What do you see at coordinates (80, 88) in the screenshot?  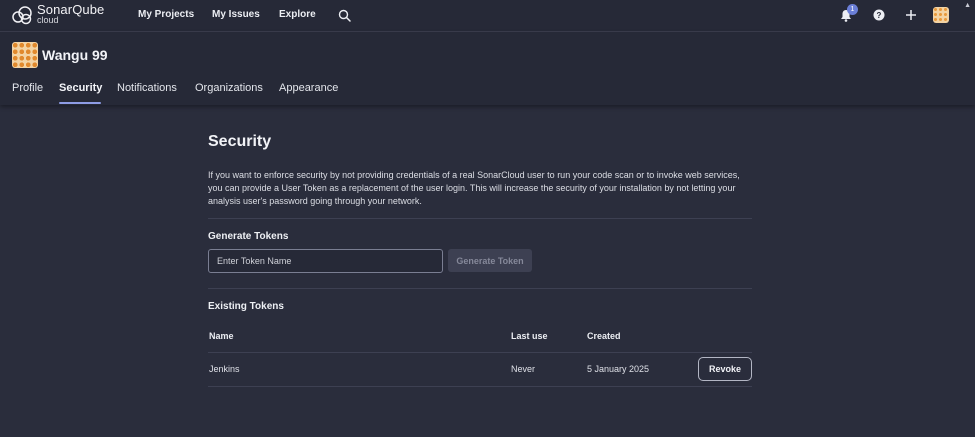 I see `tab-security: Security` at bounding box center [80, 88].